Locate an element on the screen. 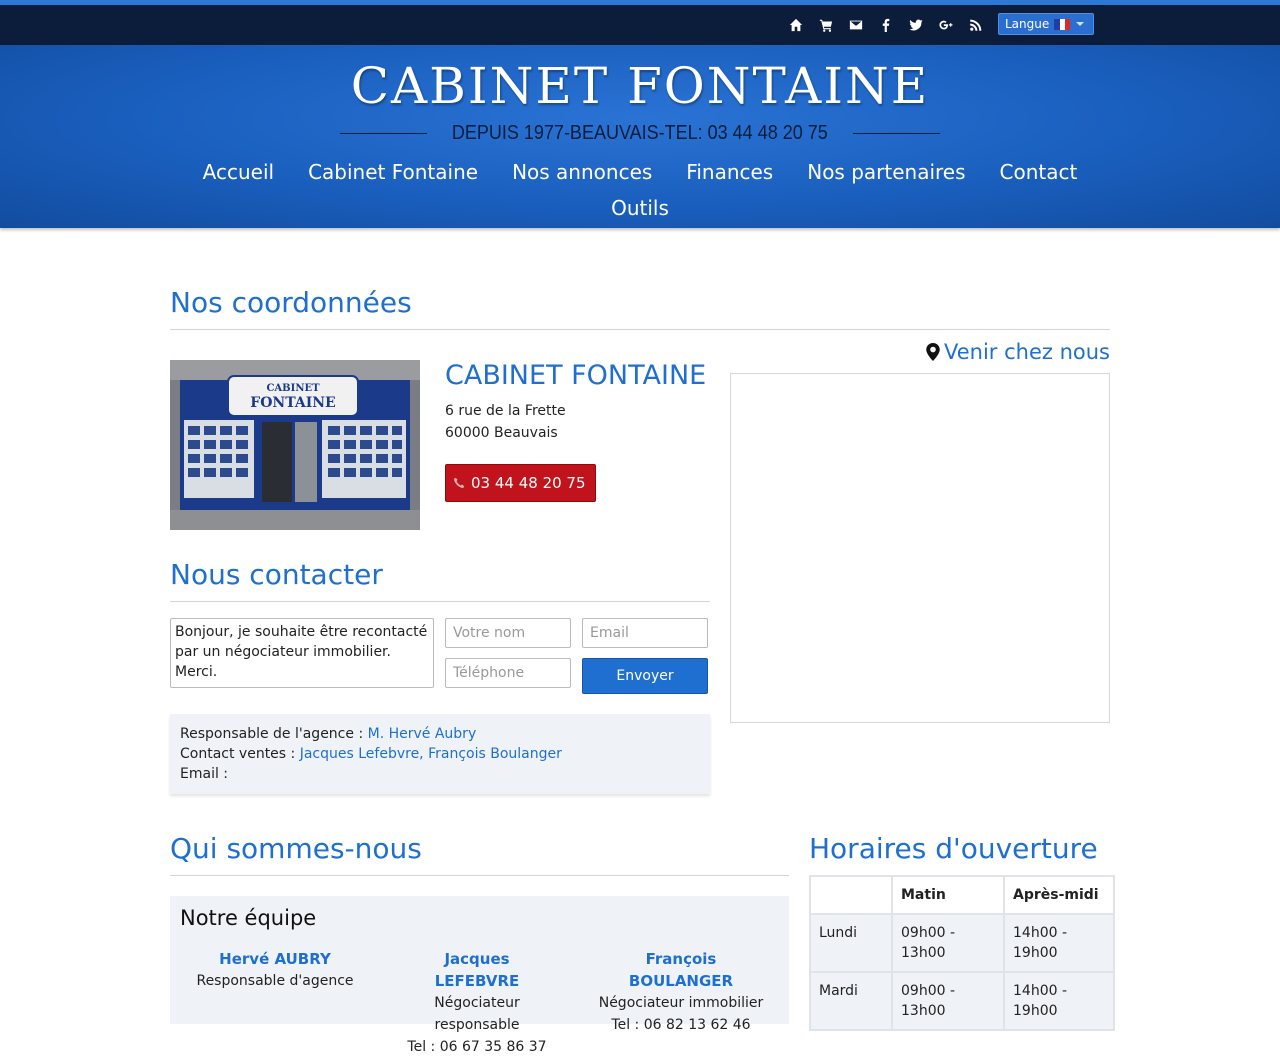 This screenshot has width=1280, height=1058. team-title: Notre équipe is located at coordinates (248, 918).